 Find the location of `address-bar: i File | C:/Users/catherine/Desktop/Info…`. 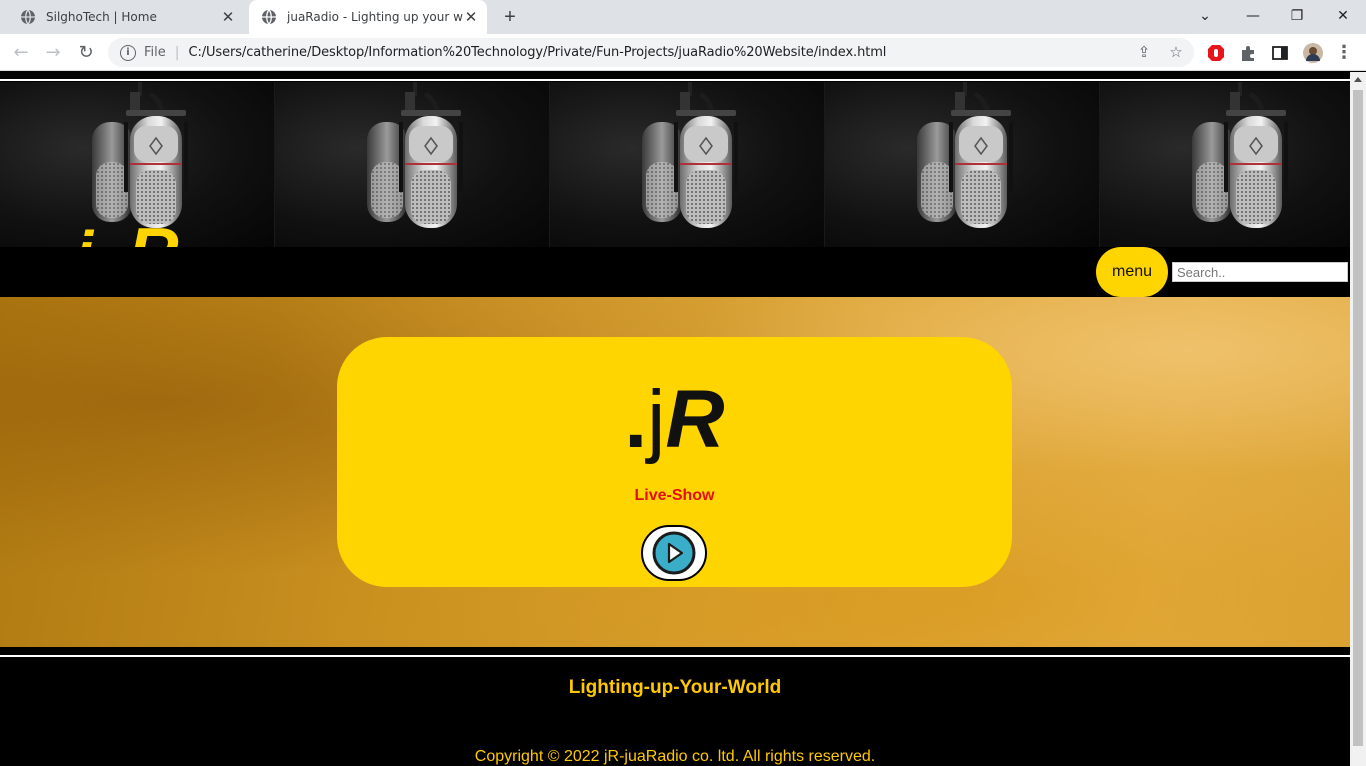

address-bar: i File | C:/Users/catherine/Desktop/Info… is located at coordinates (651, 52).